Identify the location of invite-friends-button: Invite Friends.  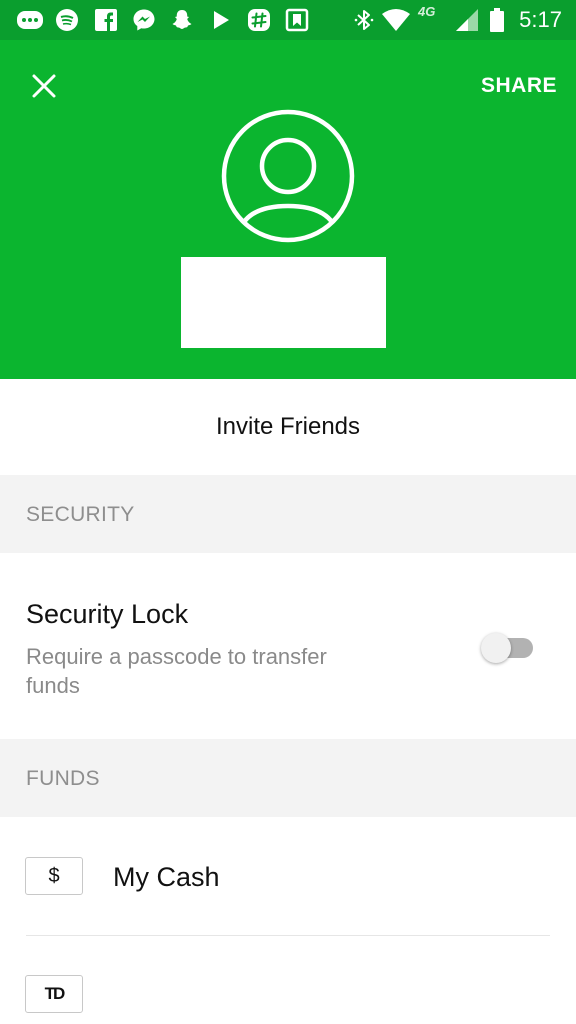
(288, 427).